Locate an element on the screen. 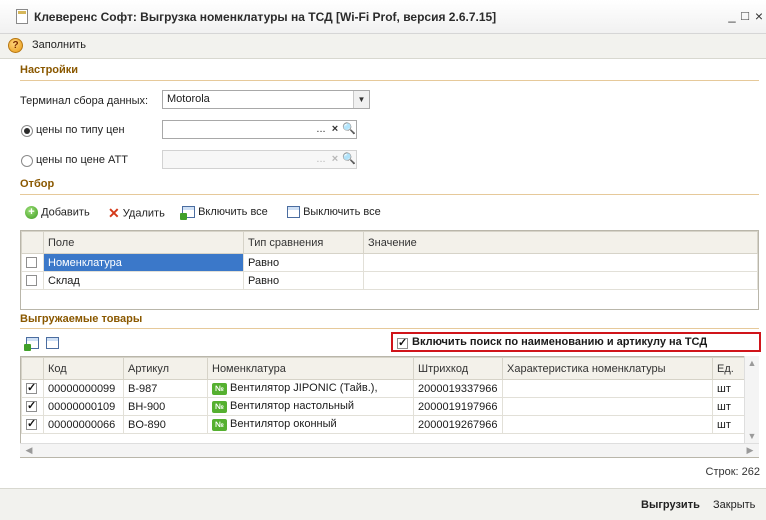 This screenshot has width=766, height=520. enable-all-button: Включить все is located at coordinates (224, 213).